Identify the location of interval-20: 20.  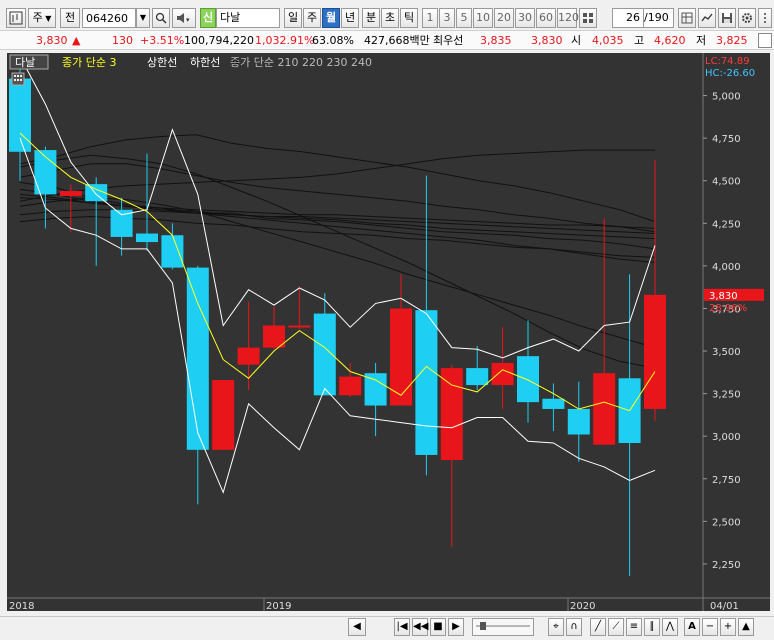
(504, 18).